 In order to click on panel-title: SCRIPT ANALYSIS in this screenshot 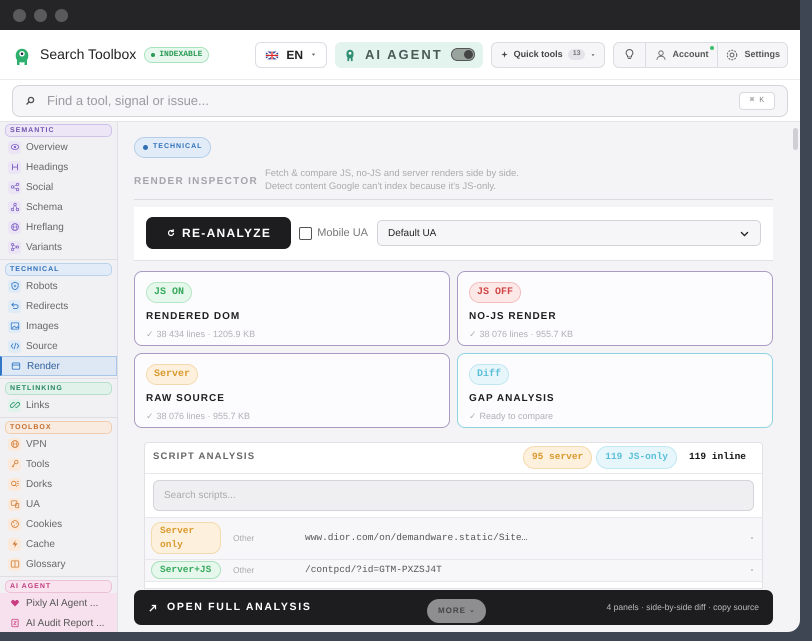, I will do `click(204, 457)`.